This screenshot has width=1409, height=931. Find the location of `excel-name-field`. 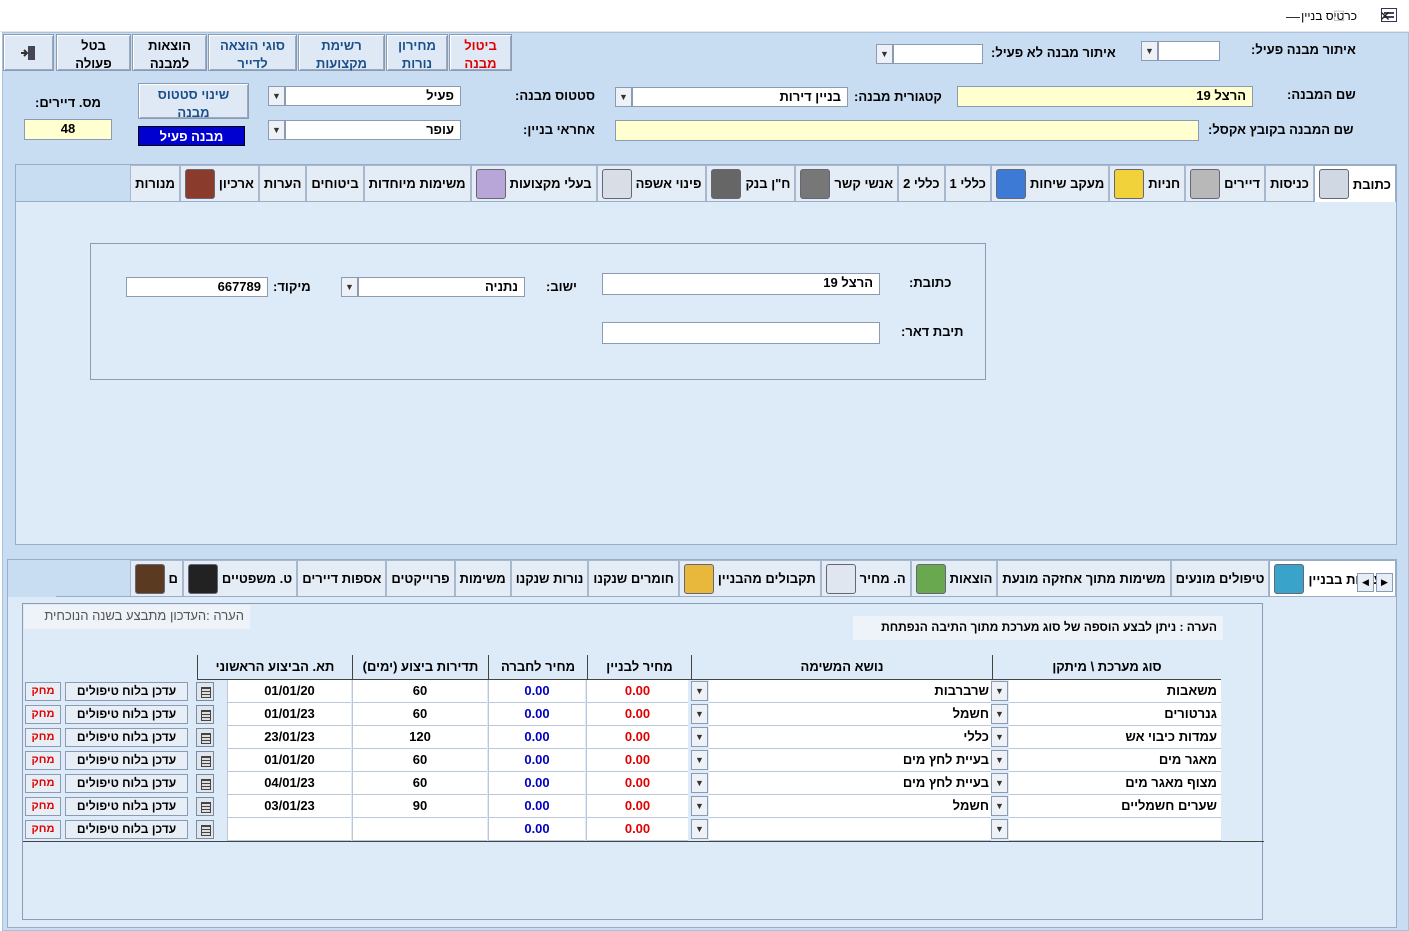

excel-name-field is located at coordinates (907, 130).